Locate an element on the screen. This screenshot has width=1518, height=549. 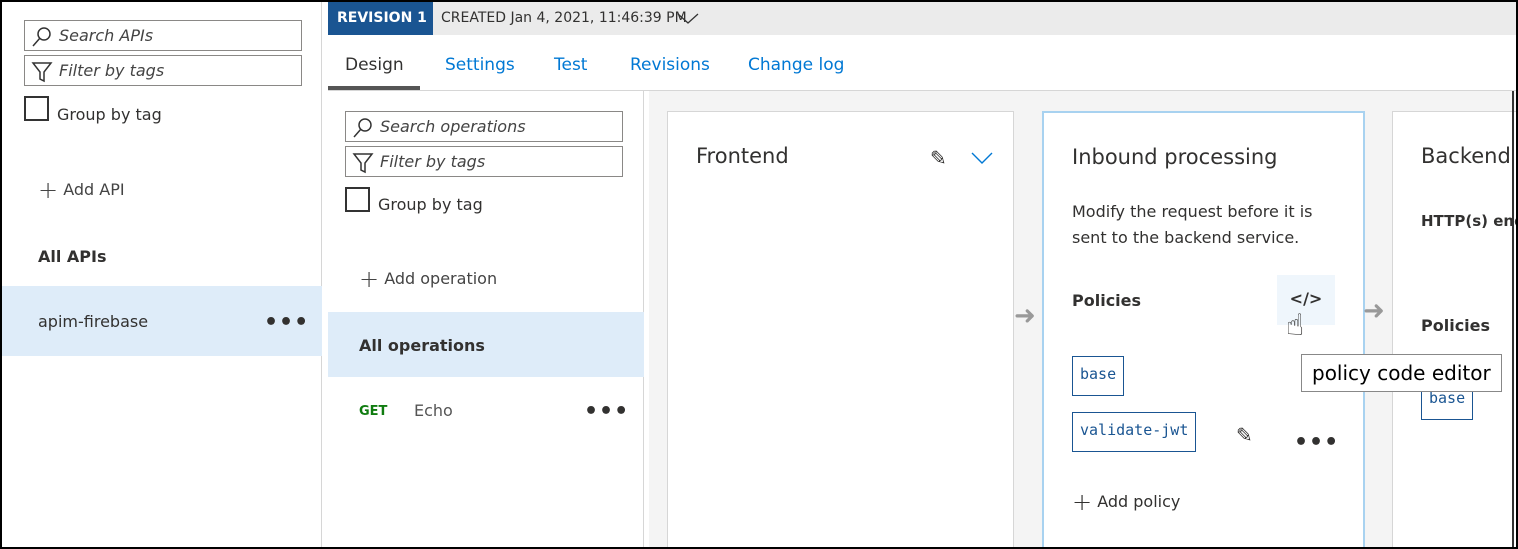
created-date: CREATED Jan 4, 2021, 11:46:39 PM is located at coordinates (564, 18).